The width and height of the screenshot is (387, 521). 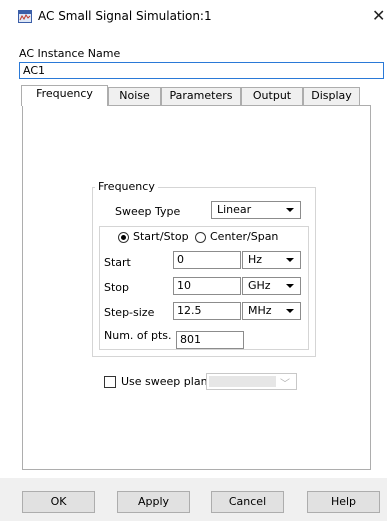 What do you see at coordinates (378, 16) in the screenshot?
I see `close-icon: ✕` at bounding box center [378, 16].